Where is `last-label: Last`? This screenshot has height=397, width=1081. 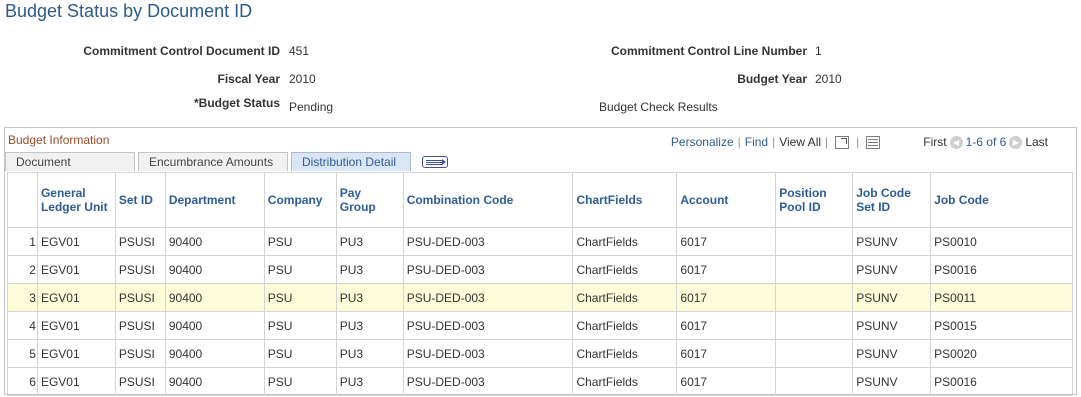
last-label: Last is located at coordinates (1036, 142).